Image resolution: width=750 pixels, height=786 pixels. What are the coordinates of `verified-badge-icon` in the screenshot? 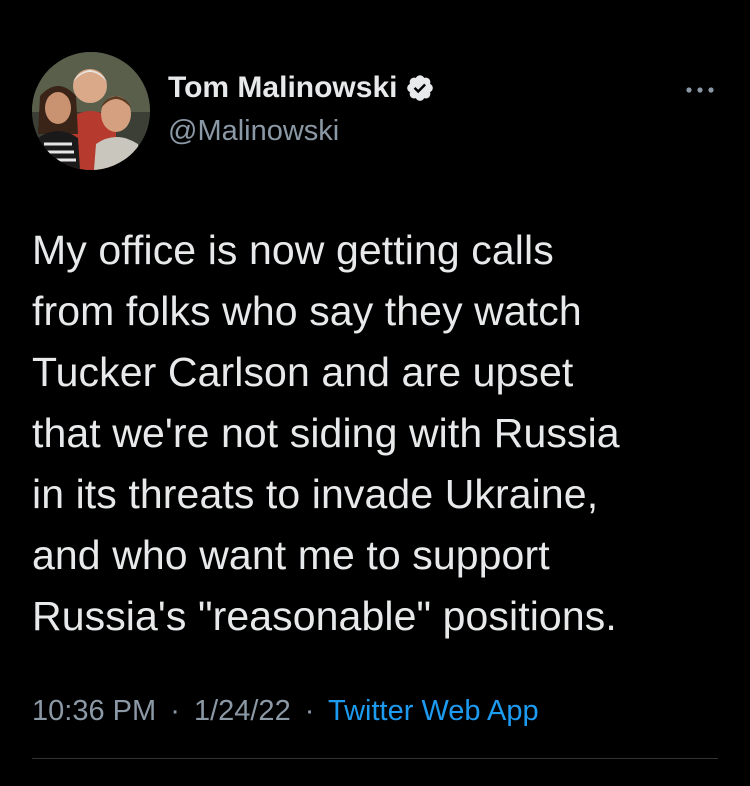 It's located at (420, 88).